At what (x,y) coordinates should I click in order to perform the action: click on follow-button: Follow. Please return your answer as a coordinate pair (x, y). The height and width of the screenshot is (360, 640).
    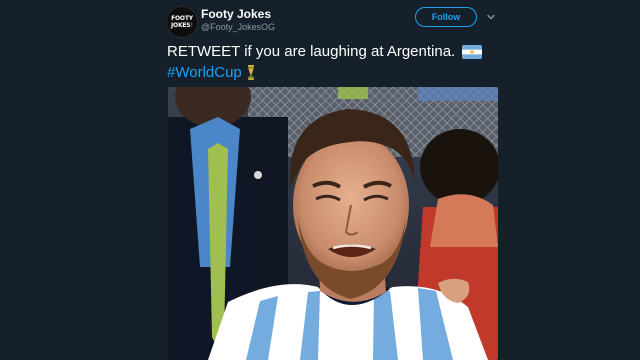
    Looking at the image, I should click on (446, 17).